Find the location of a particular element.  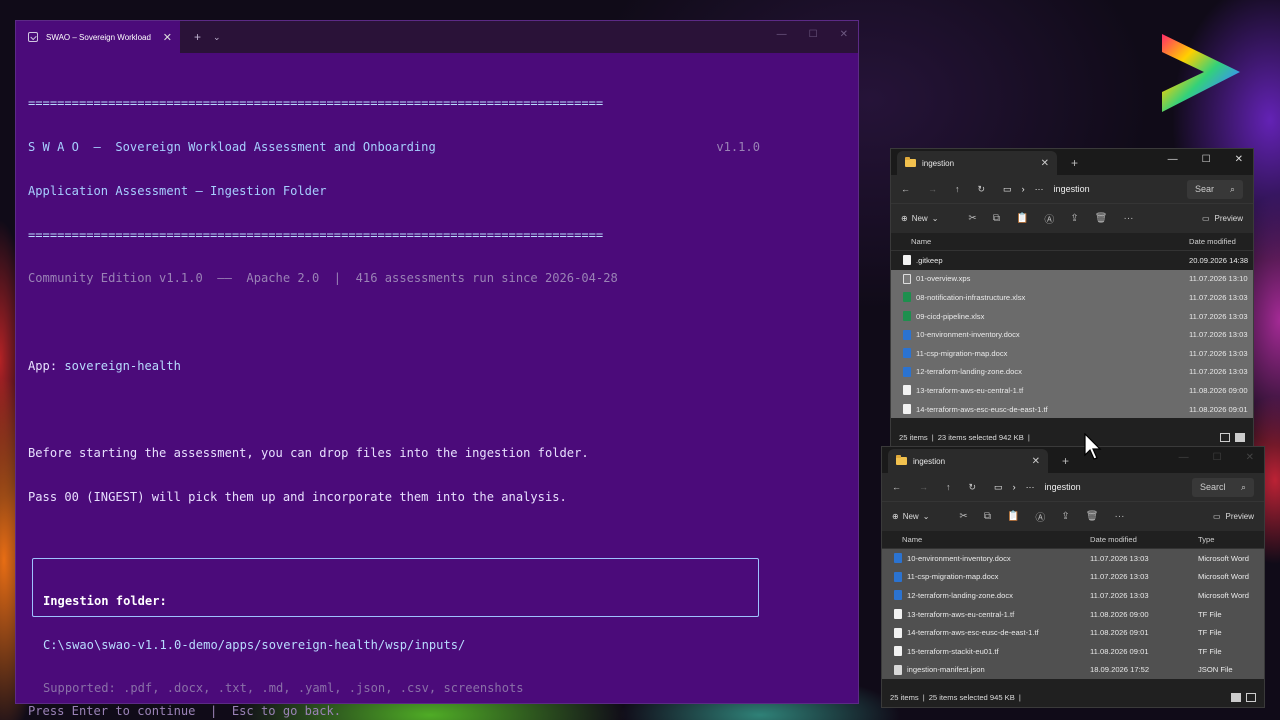

search-input: Sear ⌕ is located at coordinates (1215, 189).